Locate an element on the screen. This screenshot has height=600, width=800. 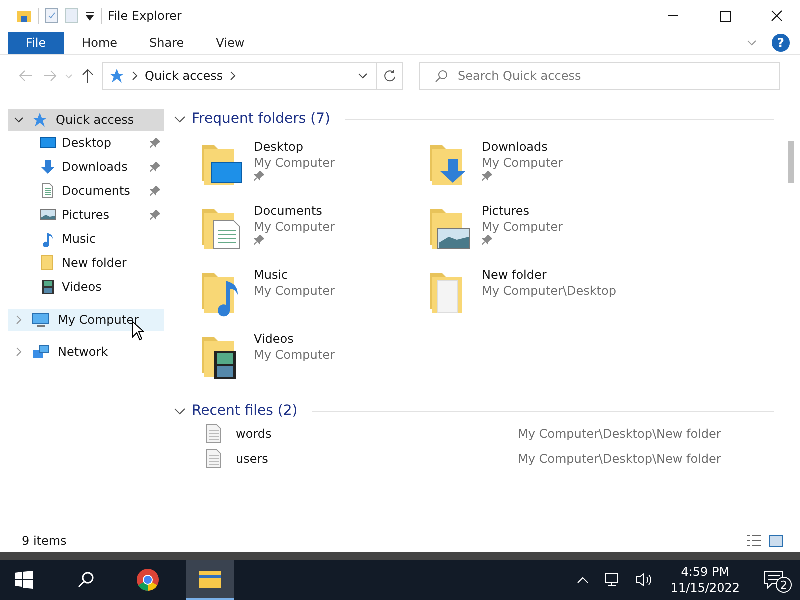
refresh-icon is located at coordinates (389, 76).